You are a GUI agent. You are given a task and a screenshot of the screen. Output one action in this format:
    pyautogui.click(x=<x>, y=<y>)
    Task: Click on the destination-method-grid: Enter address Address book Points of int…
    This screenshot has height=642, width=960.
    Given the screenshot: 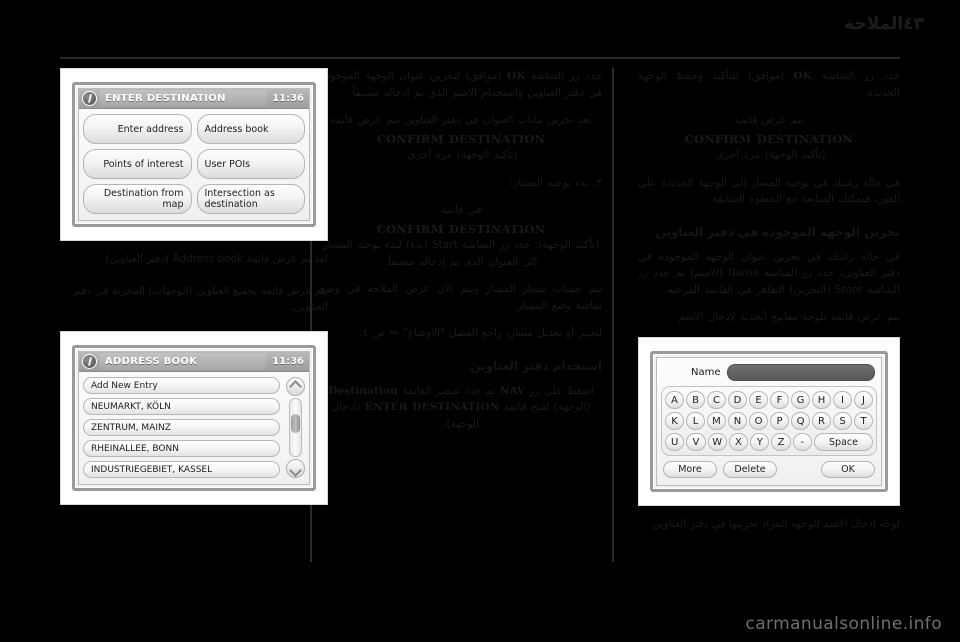 What is the action you would take?
    pyautogui.click(x=194, y=164)
    